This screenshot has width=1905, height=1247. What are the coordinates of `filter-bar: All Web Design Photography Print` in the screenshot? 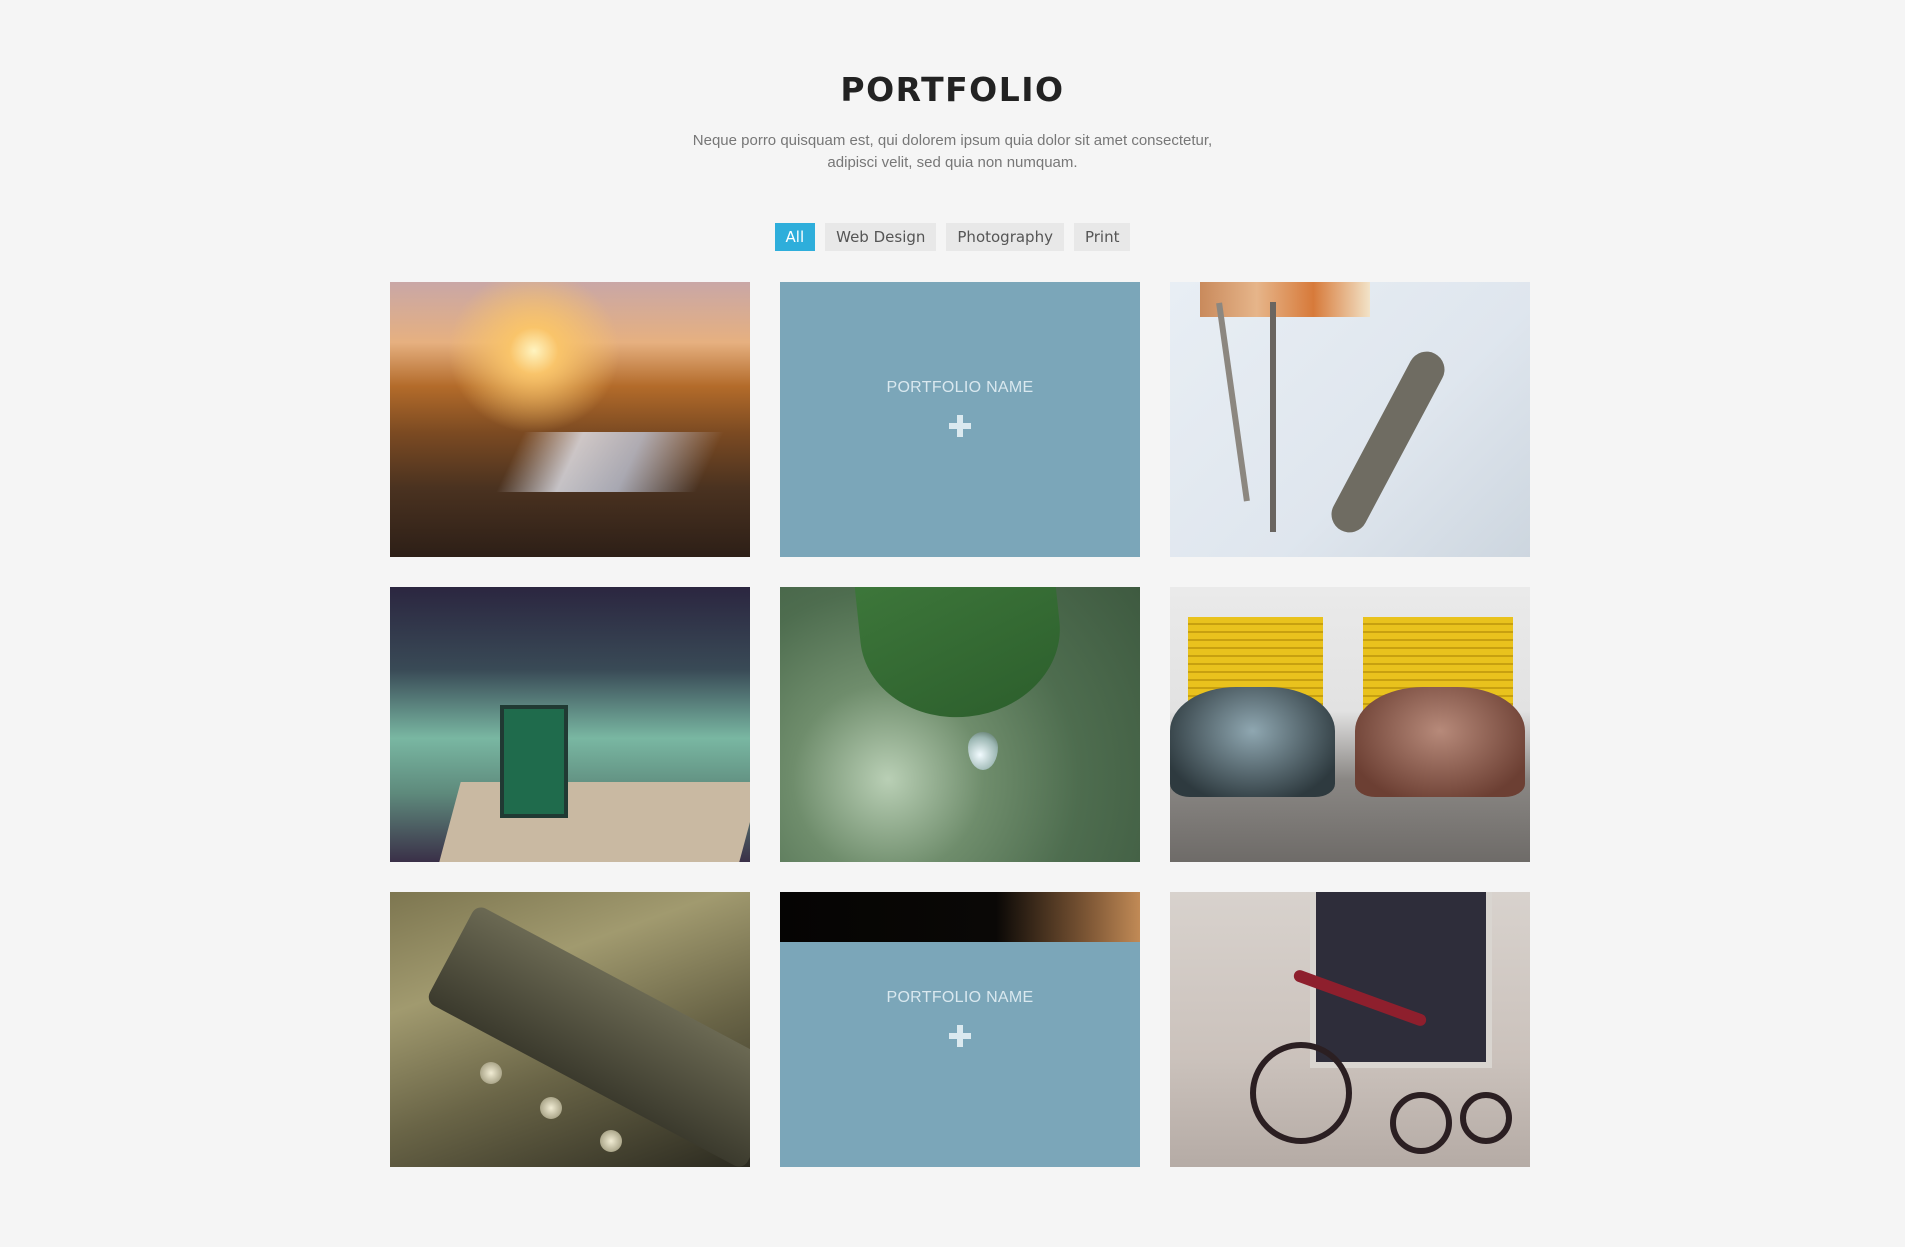 It's located at (952, 237).